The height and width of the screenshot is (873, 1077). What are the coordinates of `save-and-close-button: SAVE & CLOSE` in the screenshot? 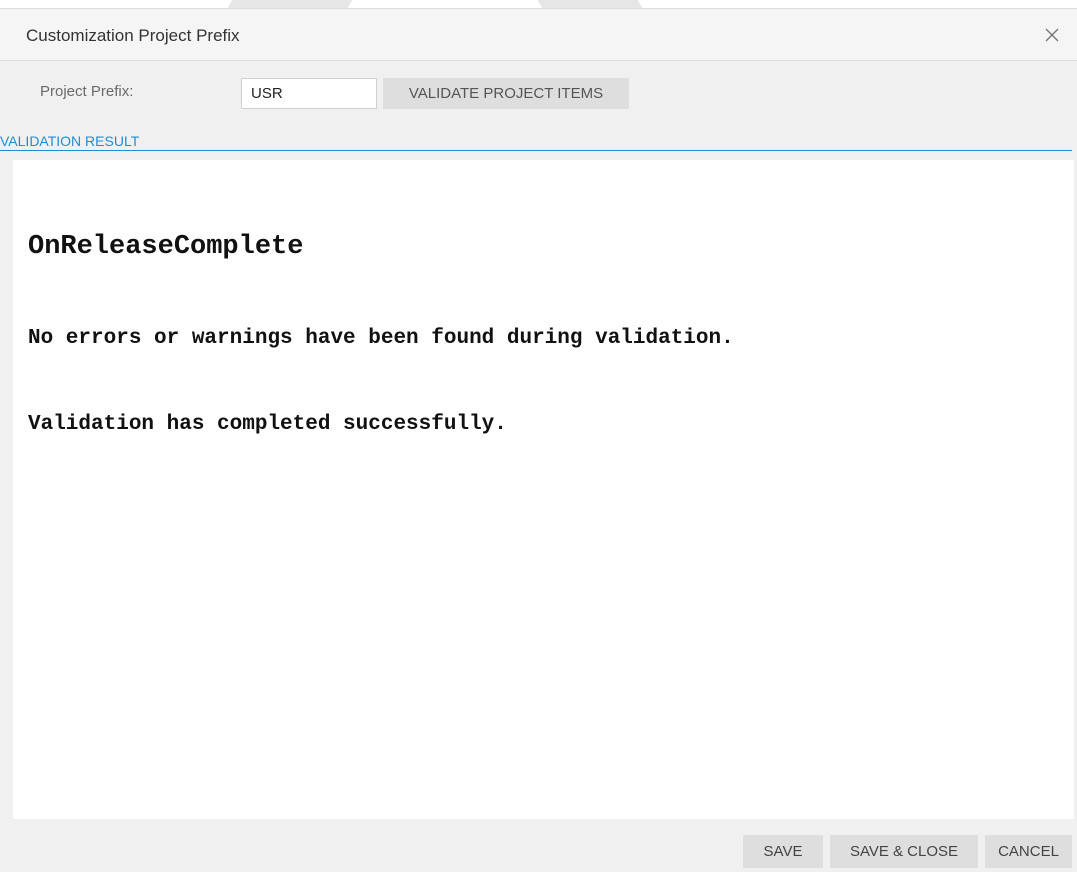 It's located at (904, 851).